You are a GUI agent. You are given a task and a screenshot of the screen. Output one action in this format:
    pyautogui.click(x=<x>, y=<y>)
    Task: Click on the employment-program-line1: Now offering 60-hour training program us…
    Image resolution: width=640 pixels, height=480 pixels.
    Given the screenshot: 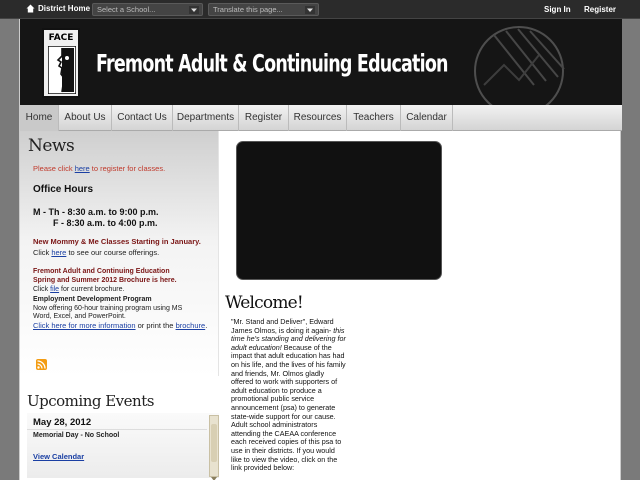 What is the action you would take?
    pyautogui.click(x=108, y=308)
    